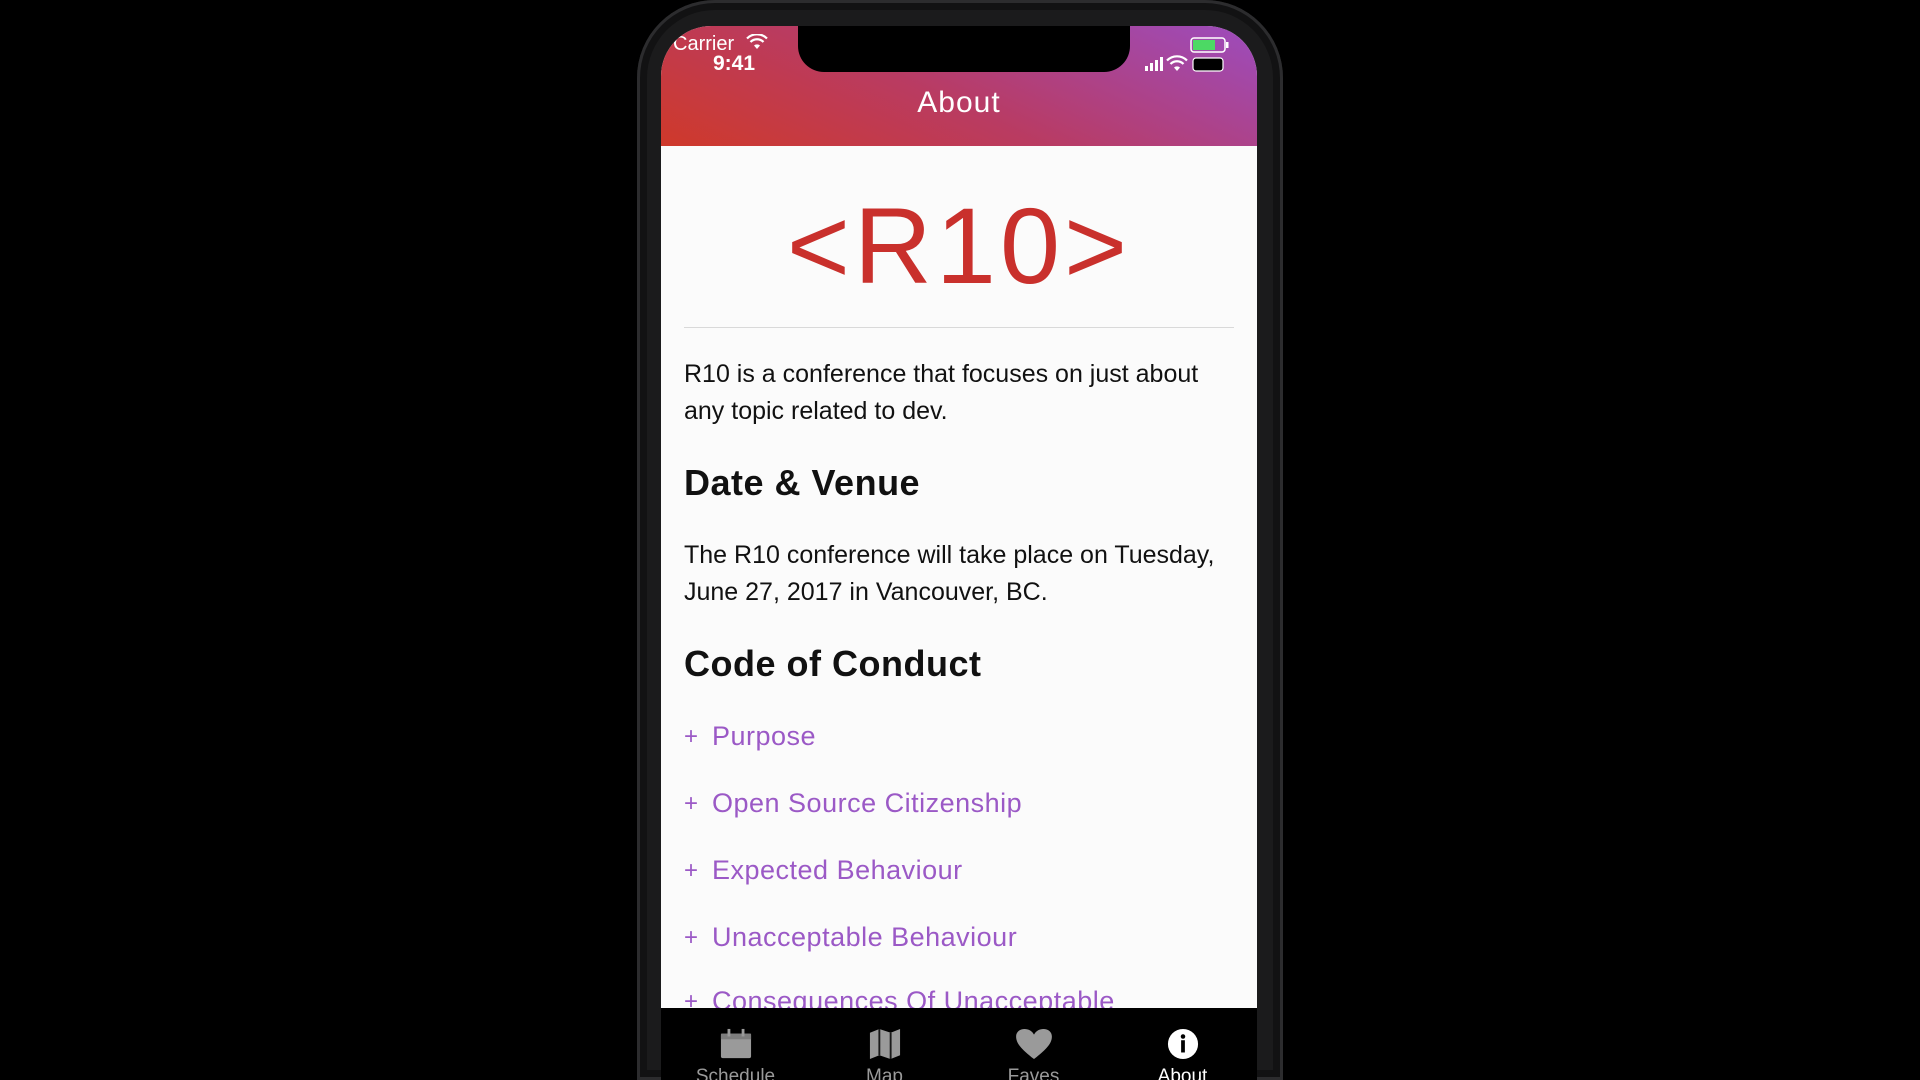  I want to click on calendar-icon, so click(735, 1043).